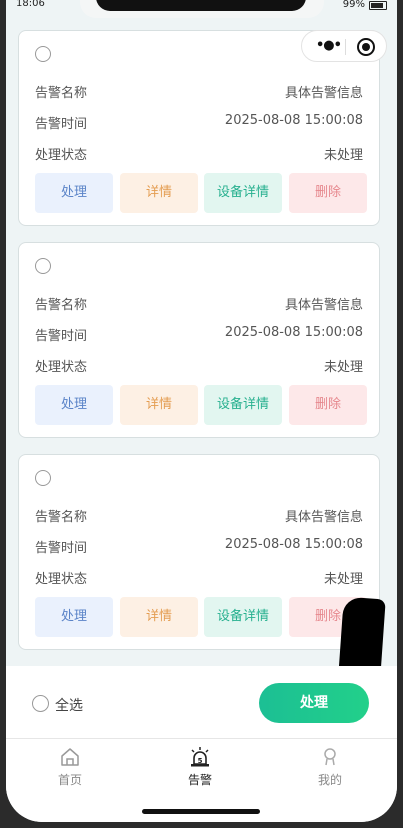 The width and height of the screenshot is (403, 828). Describe the element at coordinates (366, 47) in the screenshot. I see `close-miniprogram-icon` at that location.